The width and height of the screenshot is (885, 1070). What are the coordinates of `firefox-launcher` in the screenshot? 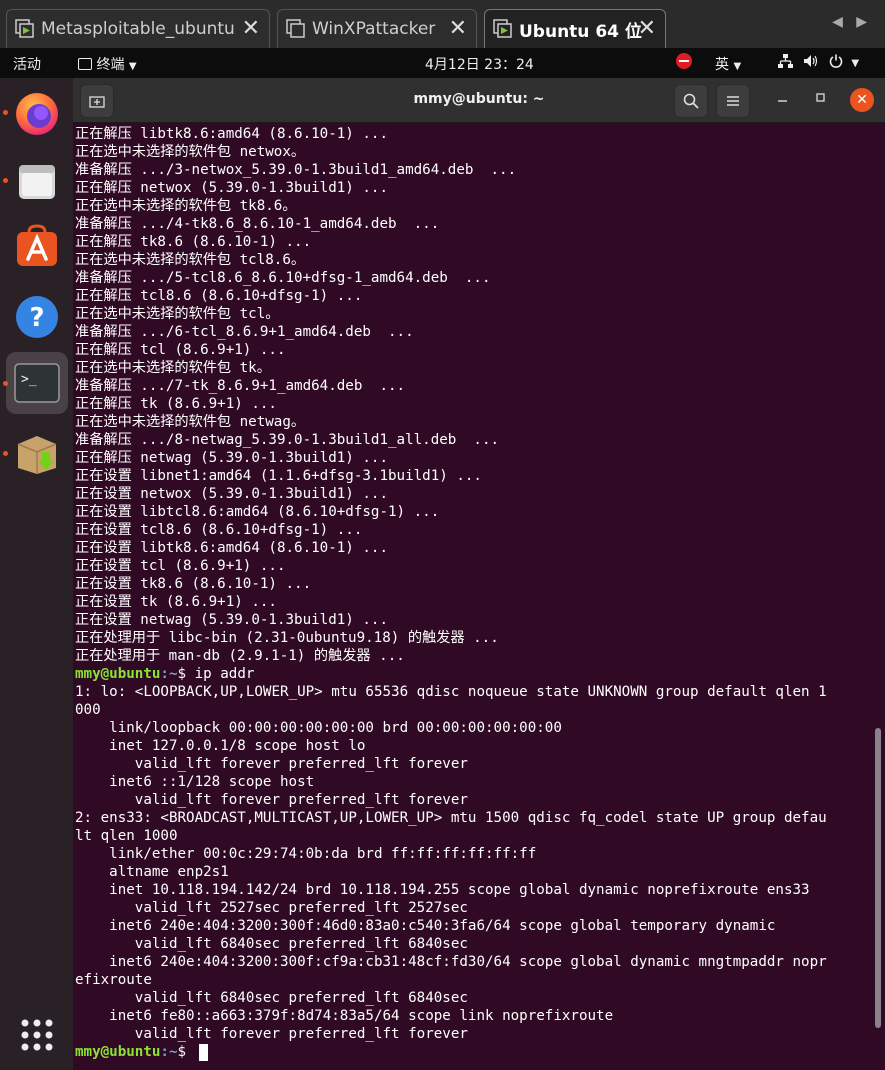 It's located at (37, 113).